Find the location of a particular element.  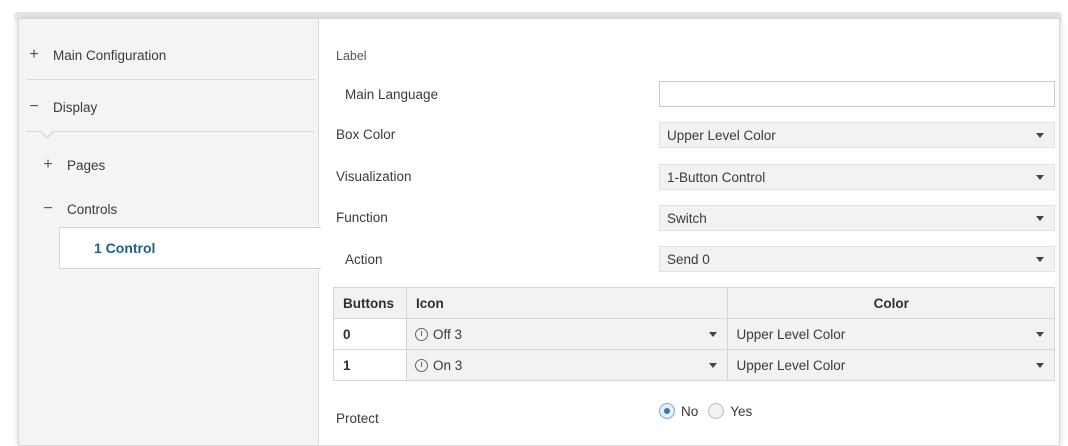

column-header-buttons: Buttons is located at coordinates (370, 303).